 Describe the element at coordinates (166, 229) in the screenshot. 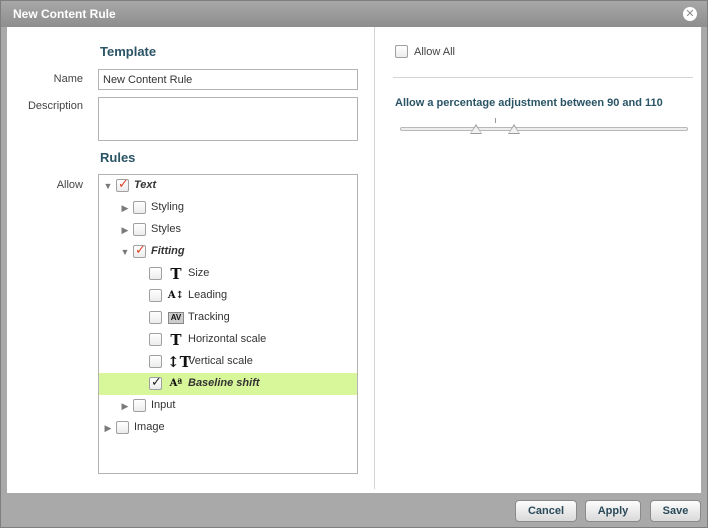

I see `tree-item-label: Styles` at that location.